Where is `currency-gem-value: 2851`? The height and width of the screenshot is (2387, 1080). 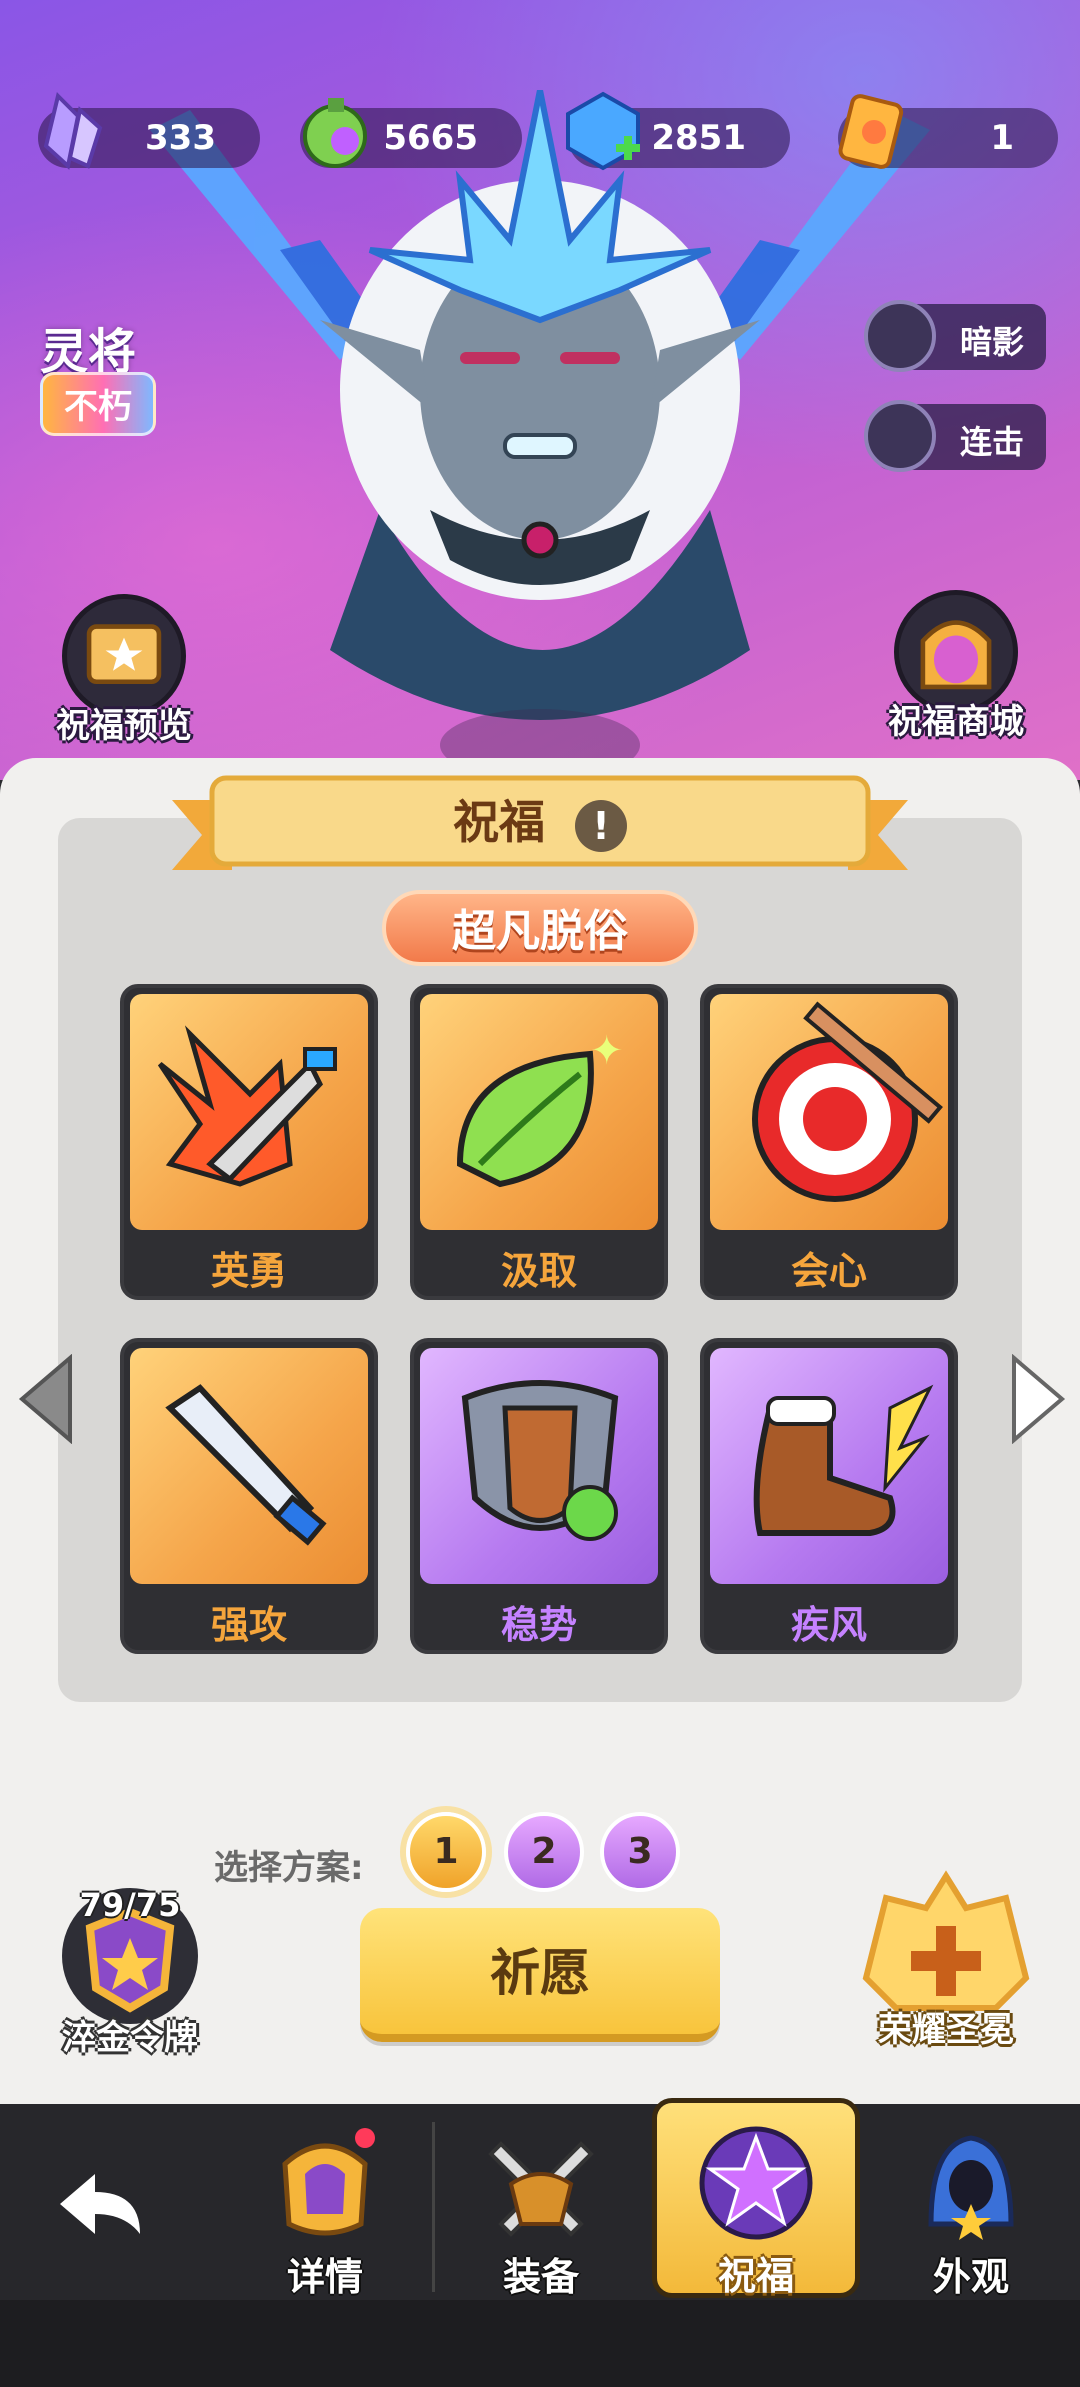
currency-gem-value: 2851 is located at coordinates (698, 138).